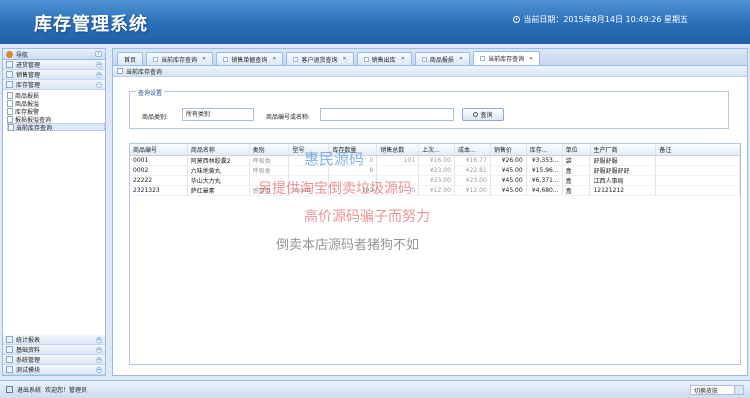  I want to click on table-cell: ¥26.00, so click(509, 160).